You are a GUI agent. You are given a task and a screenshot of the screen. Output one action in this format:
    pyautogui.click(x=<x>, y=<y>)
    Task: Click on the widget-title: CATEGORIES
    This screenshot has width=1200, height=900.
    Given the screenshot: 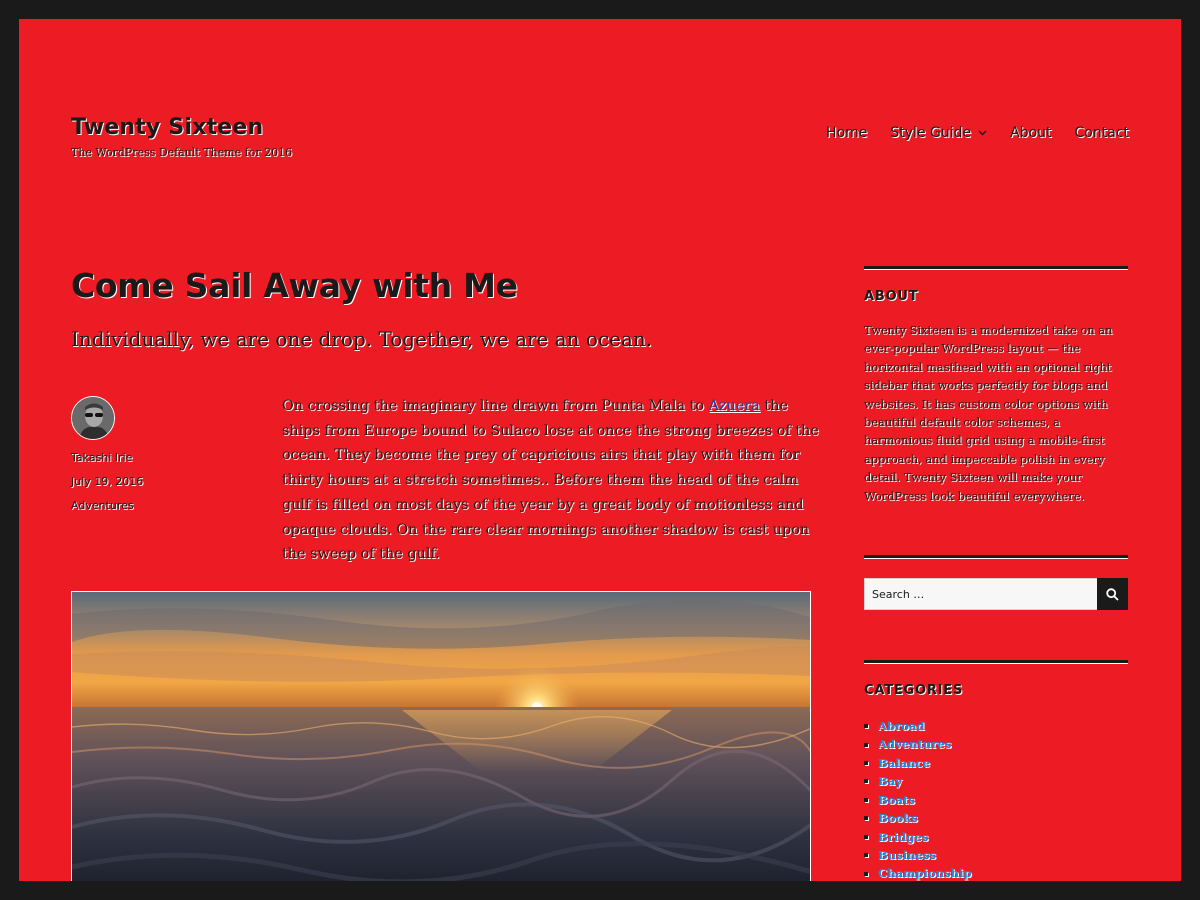 What is the action you would take?
    pyautogui.click(x=914, y=691)
    